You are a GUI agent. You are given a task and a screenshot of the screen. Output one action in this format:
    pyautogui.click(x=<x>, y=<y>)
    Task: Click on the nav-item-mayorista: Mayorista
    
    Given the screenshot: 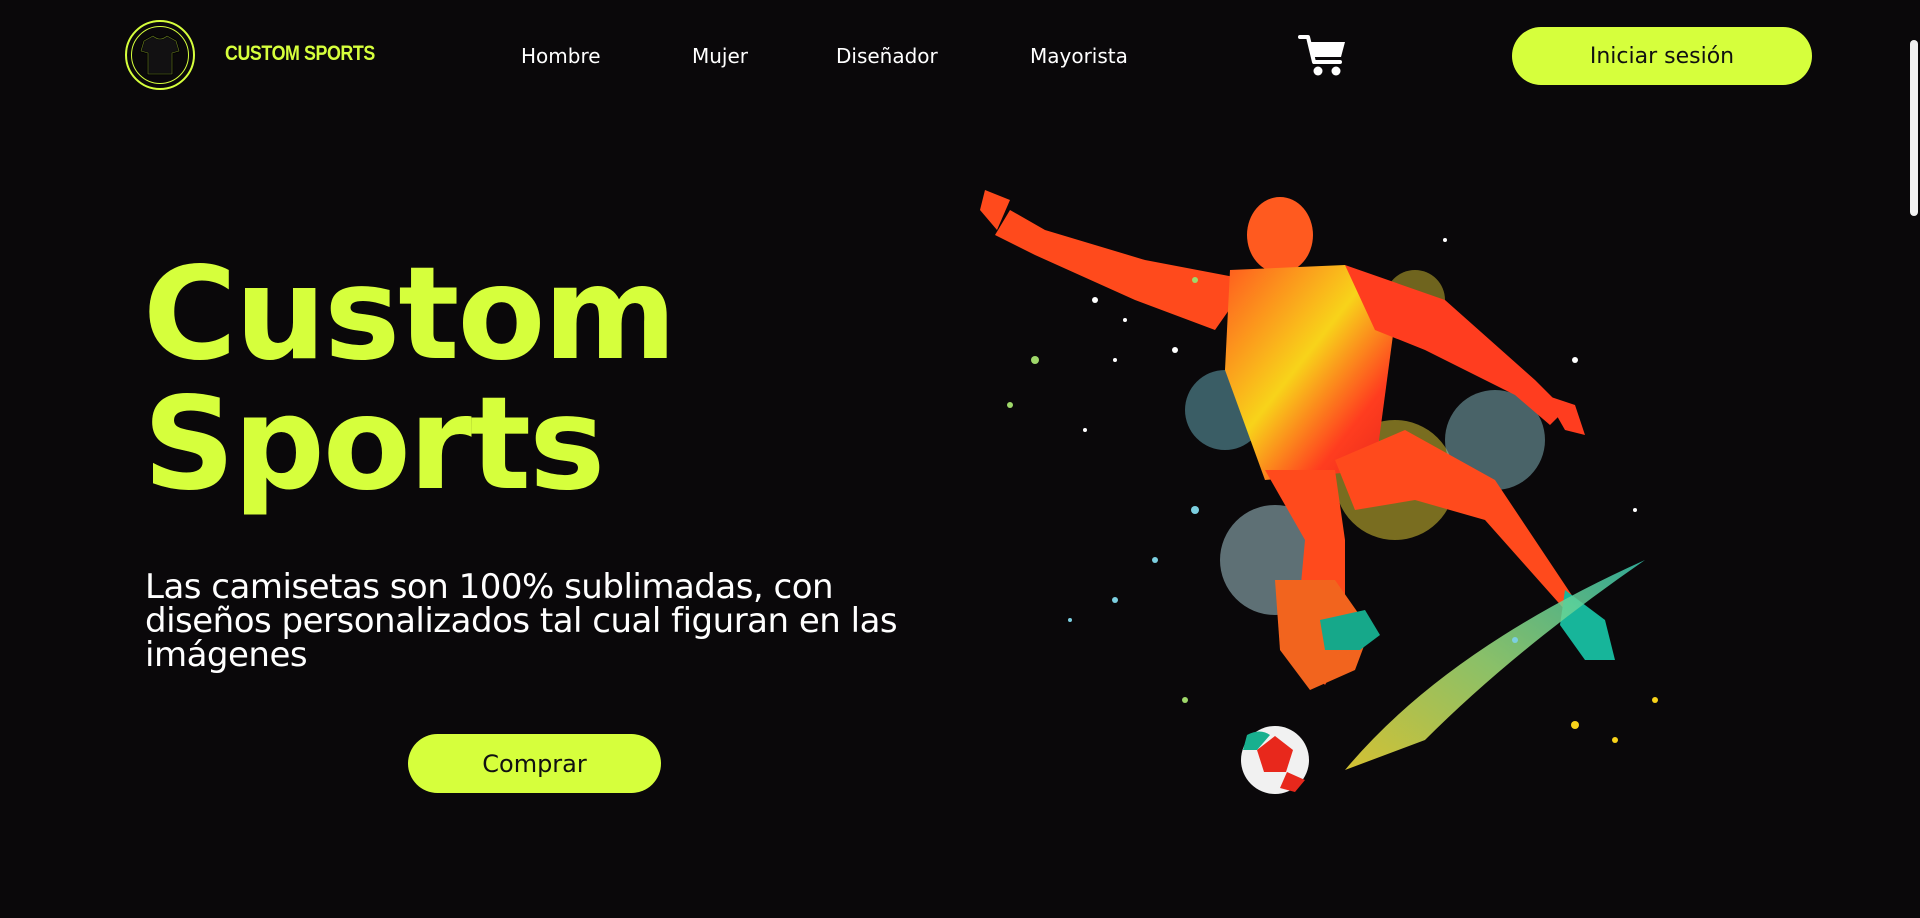 What is the action you would take?
    pyautogui.click(x=1079, y=56)
    